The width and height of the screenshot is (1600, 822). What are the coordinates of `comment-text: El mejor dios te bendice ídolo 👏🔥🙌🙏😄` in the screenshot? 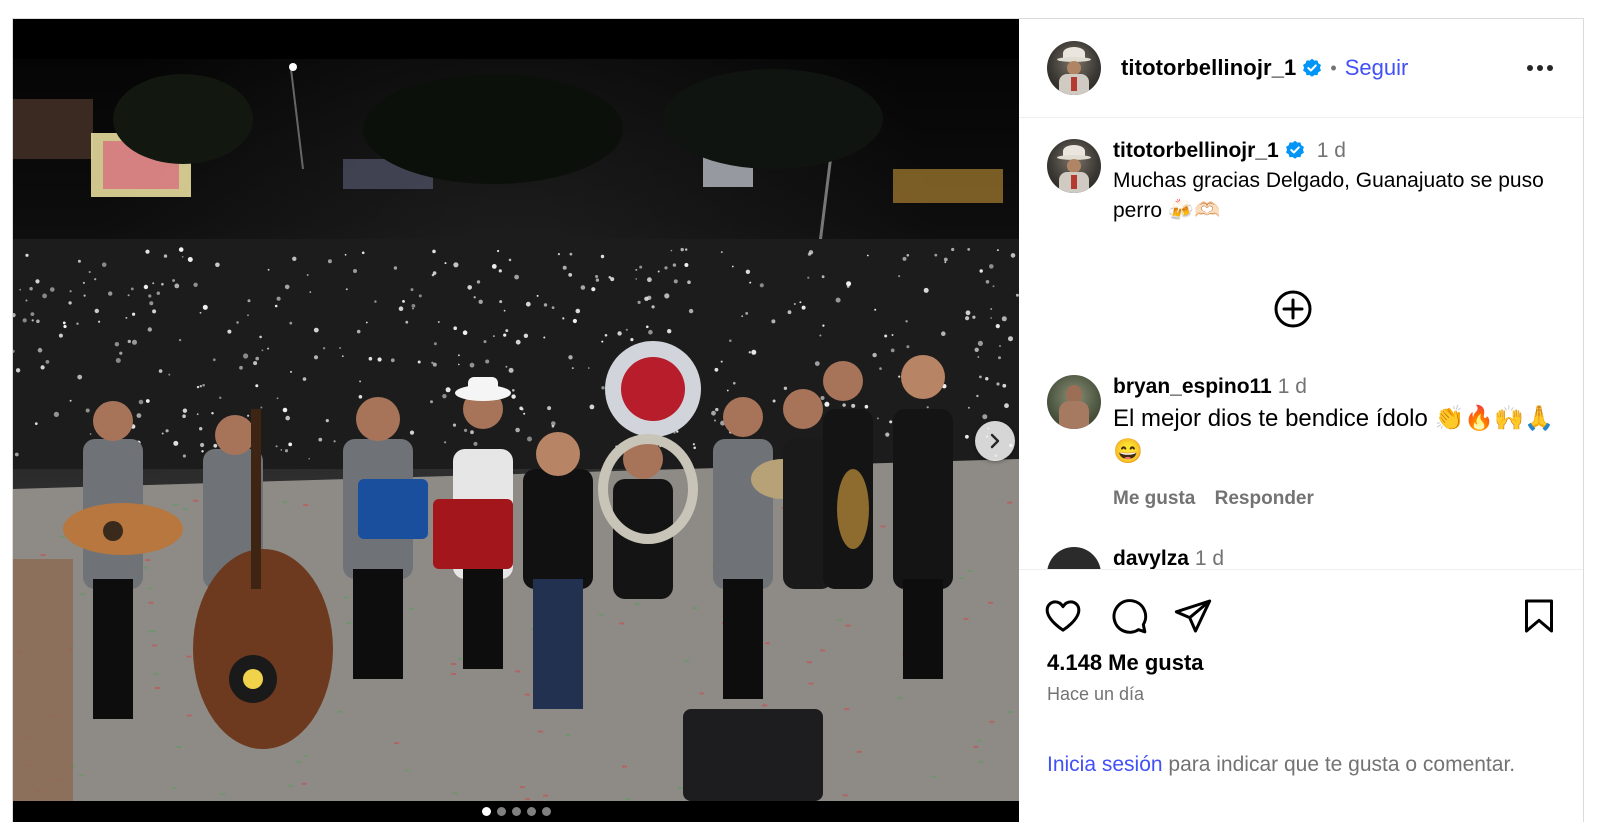 It's located at (1334, 435).